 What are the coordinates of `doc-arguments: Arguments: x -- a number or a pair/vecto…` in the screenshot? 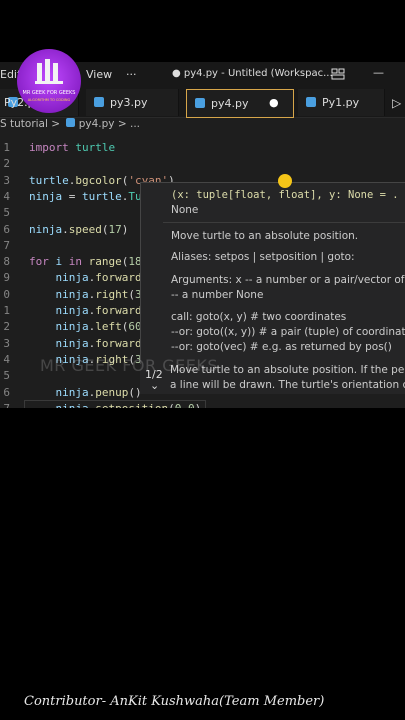 It's located at (288, 280).